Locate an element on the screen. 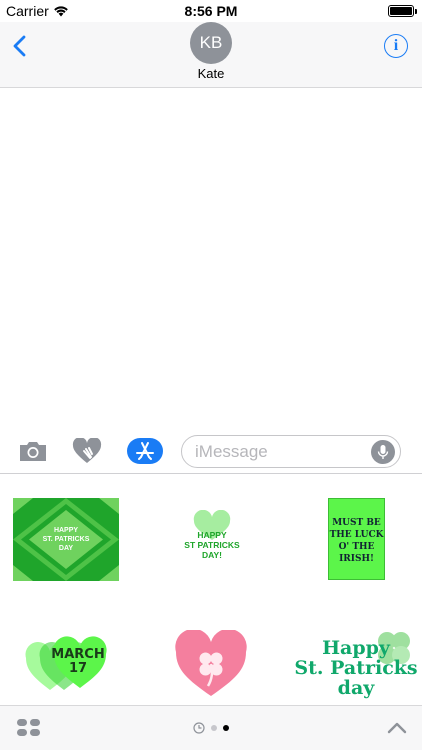  sticker-st-patricks-diamond: HAPPY ST. PATRICKS DAY is located at coordinates (66, 539).